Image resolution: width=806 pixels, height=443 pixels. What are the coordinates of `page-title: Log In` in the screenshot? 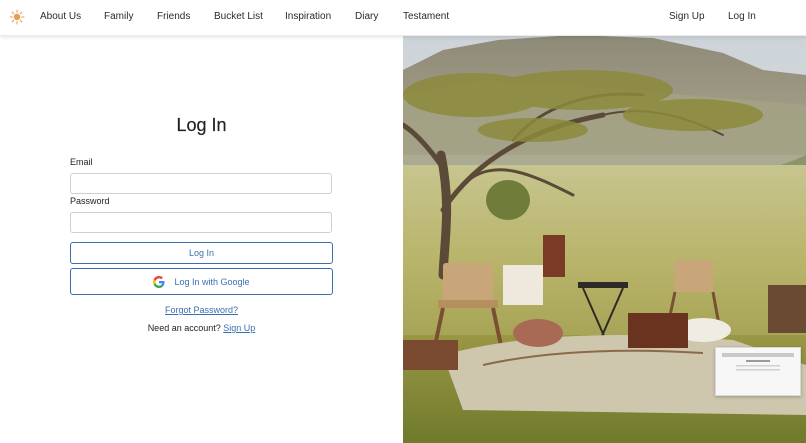 It's located at (201, 125).